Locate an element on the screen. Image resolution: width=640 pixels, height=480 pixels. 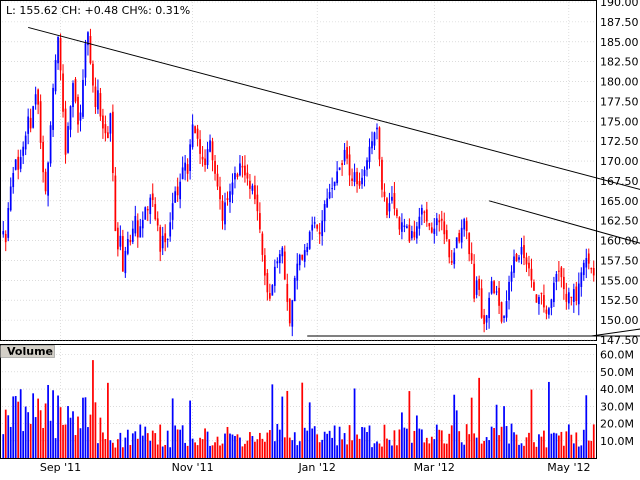
price-y-tick-label: 180.00 is located at coordinates (619, 82).